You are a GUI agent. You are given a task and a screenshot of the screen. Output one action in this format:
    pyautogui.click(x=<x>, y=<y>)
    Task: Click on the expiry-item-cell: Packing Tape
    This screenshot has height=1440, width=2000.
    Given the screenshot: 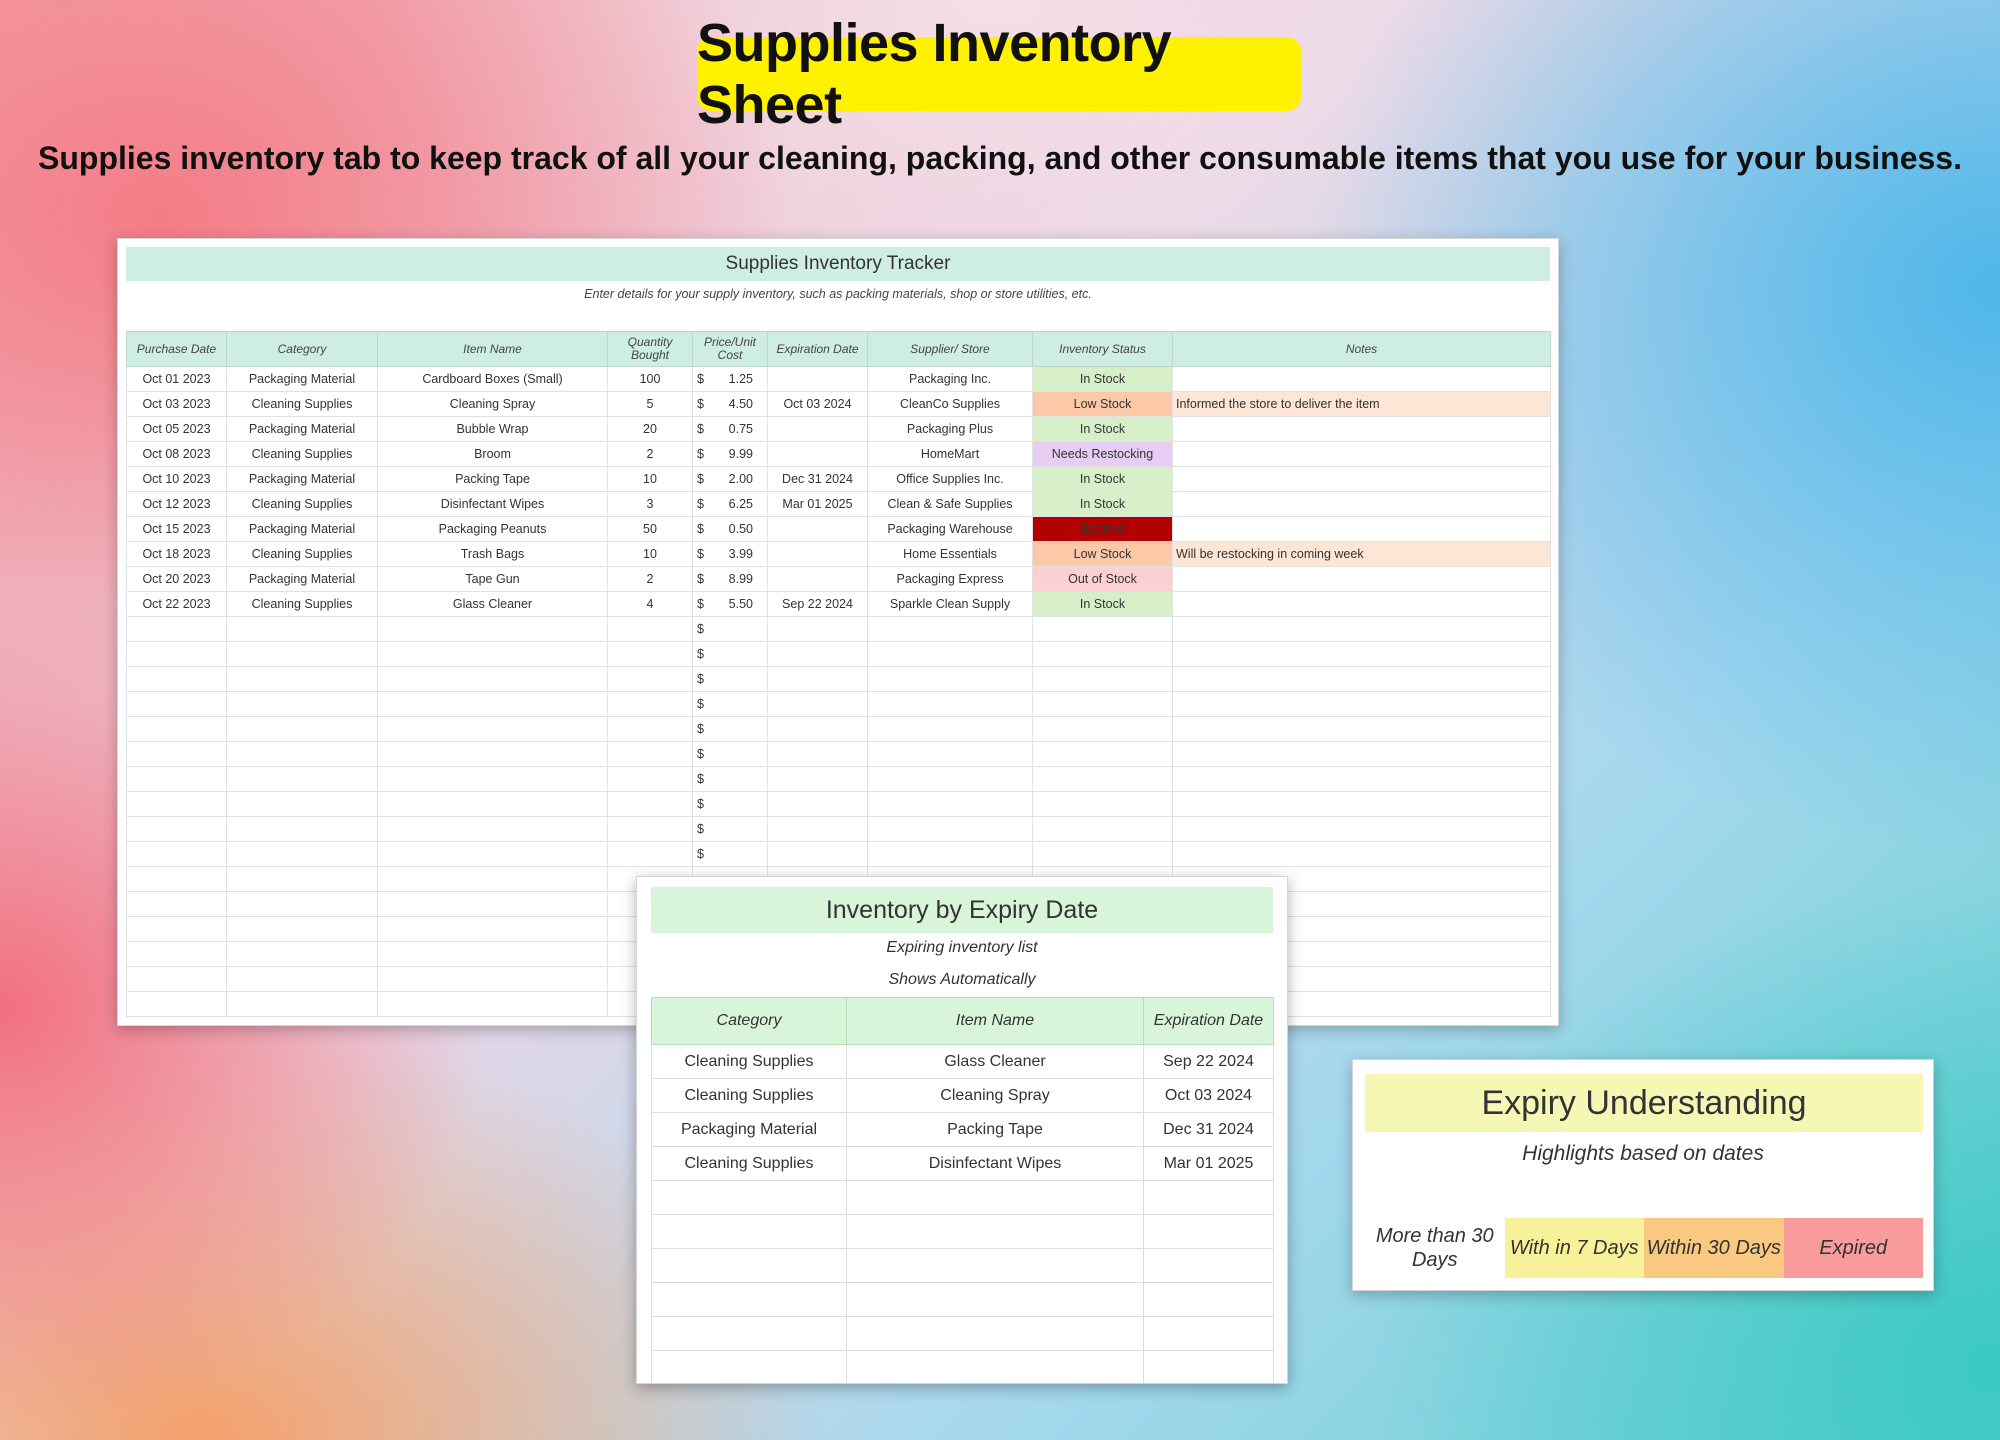 What is the action you would take?
    pyautogui.click(x=995, y=1129)
    